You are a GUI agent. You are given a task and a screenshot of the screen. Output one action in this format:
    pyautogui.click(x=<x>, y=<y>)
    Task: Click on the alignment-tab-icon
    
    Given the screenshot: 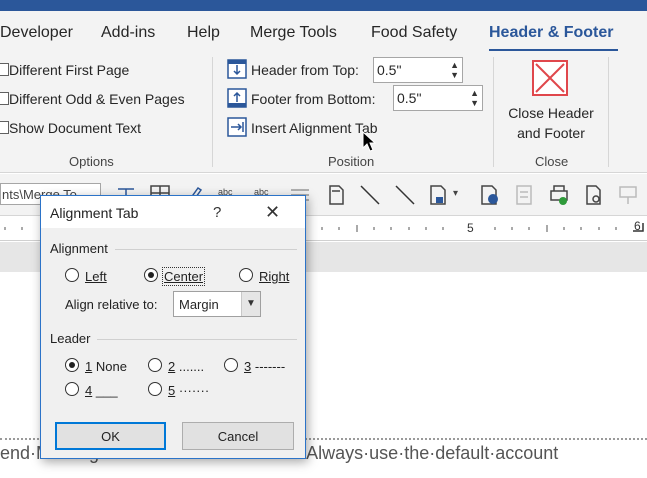 What is the action you would take?
    pyautogui.click(x=237, y=127)
    